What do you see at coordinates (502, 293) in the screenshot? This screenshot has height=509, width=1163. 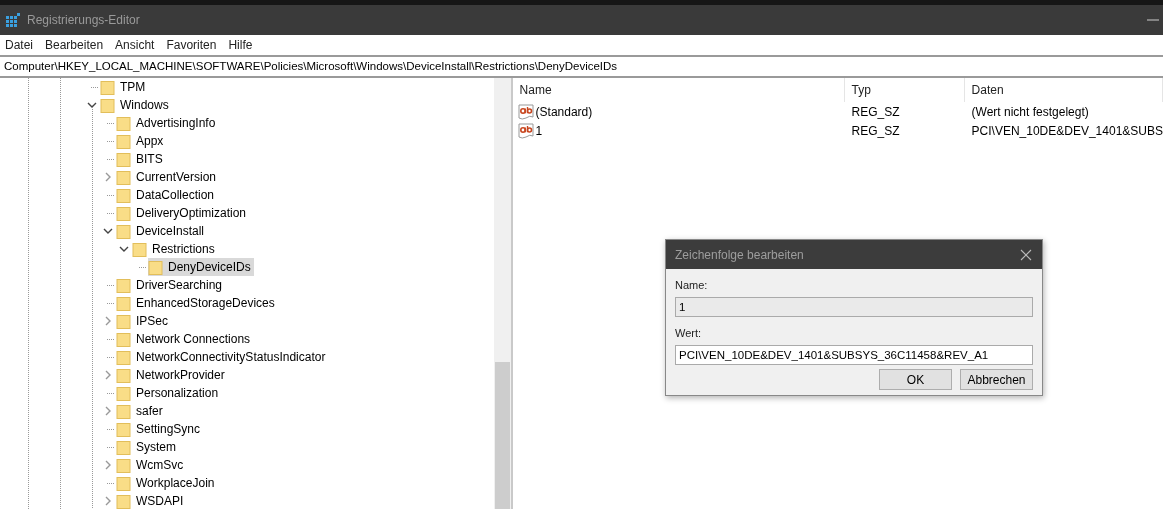 I see `scrollbar` at bounding box center [502, 293].